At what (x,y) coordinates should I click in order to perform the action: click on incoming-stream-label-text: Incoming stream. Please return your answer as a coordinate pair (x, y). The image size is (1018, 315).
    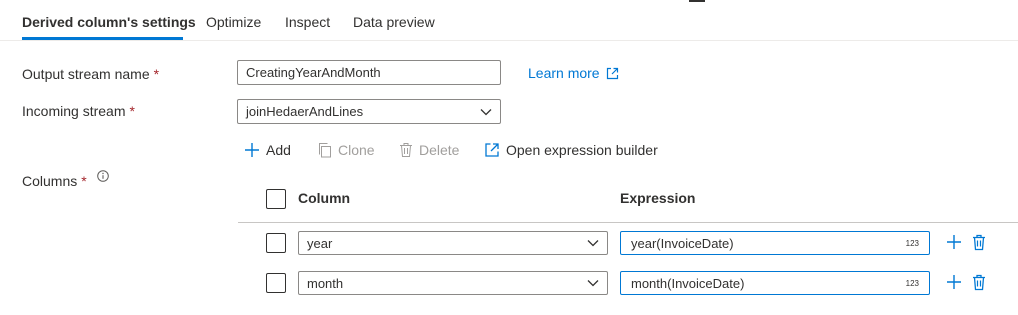
    Looking at the image, I should click on (74, 111).